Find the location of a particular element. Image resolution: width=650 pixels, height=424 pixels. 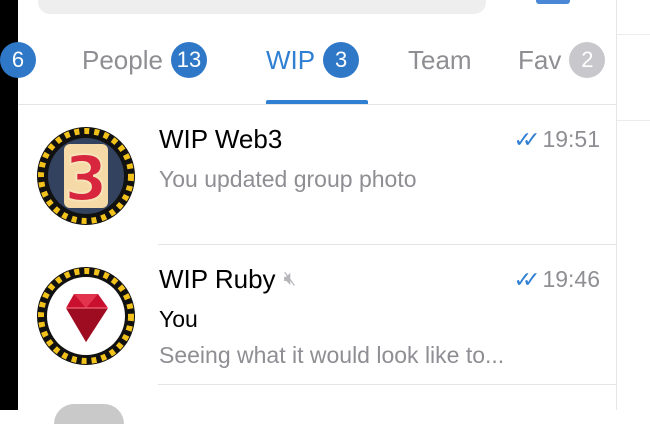

tab-wip: WIP 3 is located at coordinates (313, 60).